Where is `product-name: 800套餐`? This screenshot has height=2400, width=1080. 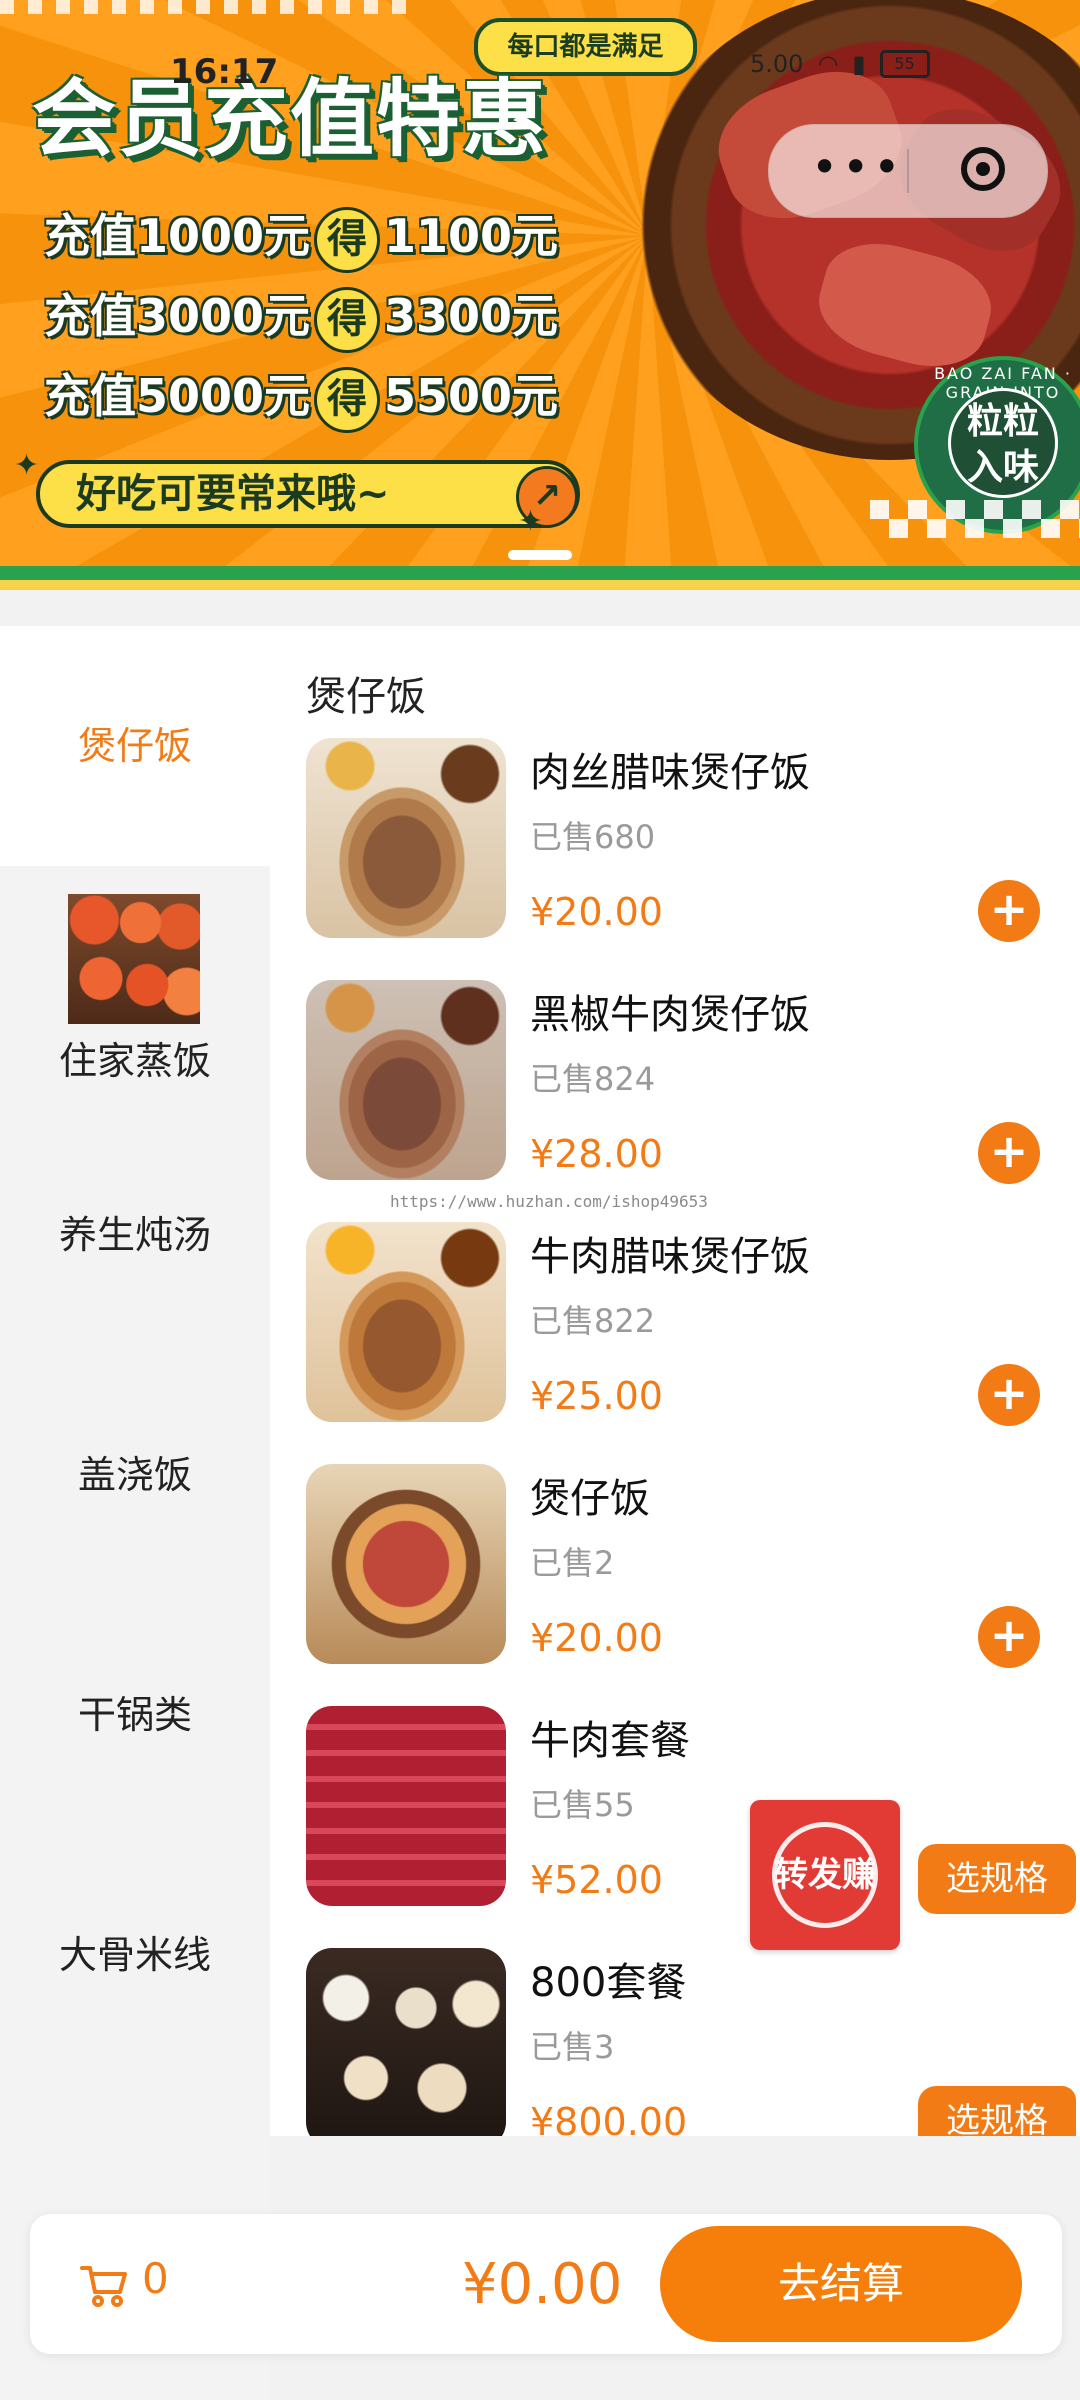 product-name: 800套餐 is located at coordinates (608, 1983).